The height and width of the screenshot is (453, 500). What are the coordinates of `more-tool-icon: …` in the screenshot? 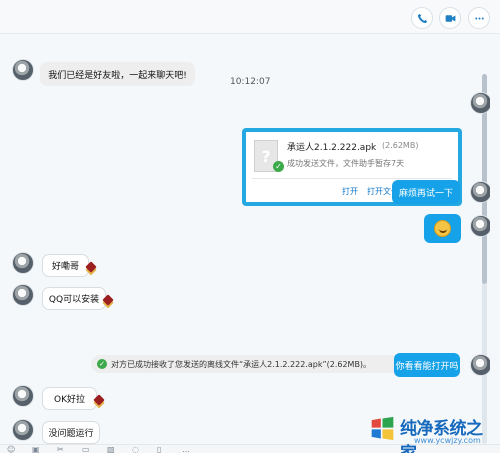 It's located at (189, 449).